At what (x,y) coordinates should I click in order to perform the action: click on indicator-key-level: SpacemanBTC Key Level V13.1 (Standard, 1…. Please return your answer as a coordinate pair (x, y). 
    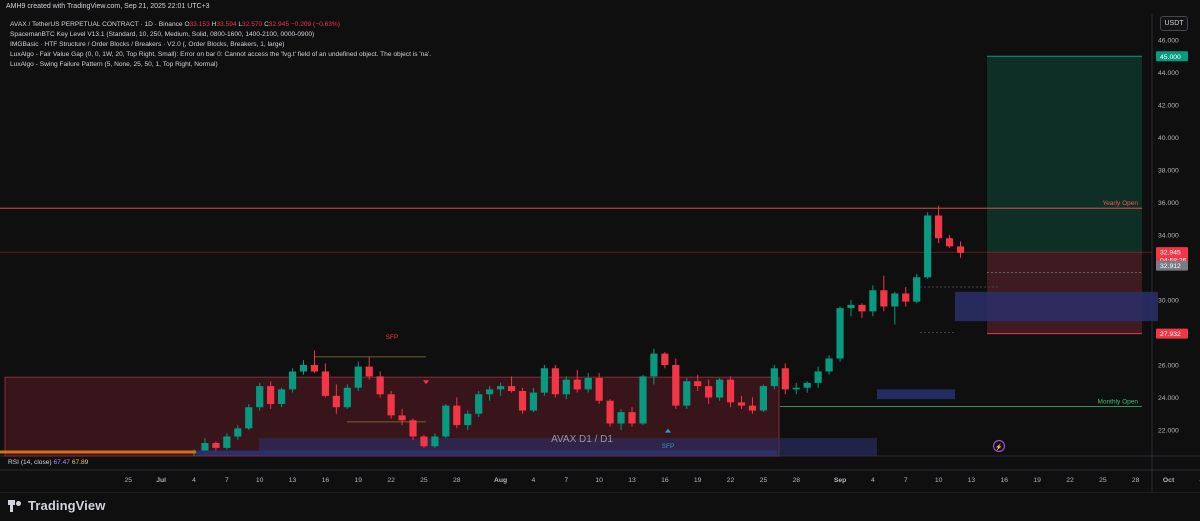
    Looking at the image, I should click on (220, 35).